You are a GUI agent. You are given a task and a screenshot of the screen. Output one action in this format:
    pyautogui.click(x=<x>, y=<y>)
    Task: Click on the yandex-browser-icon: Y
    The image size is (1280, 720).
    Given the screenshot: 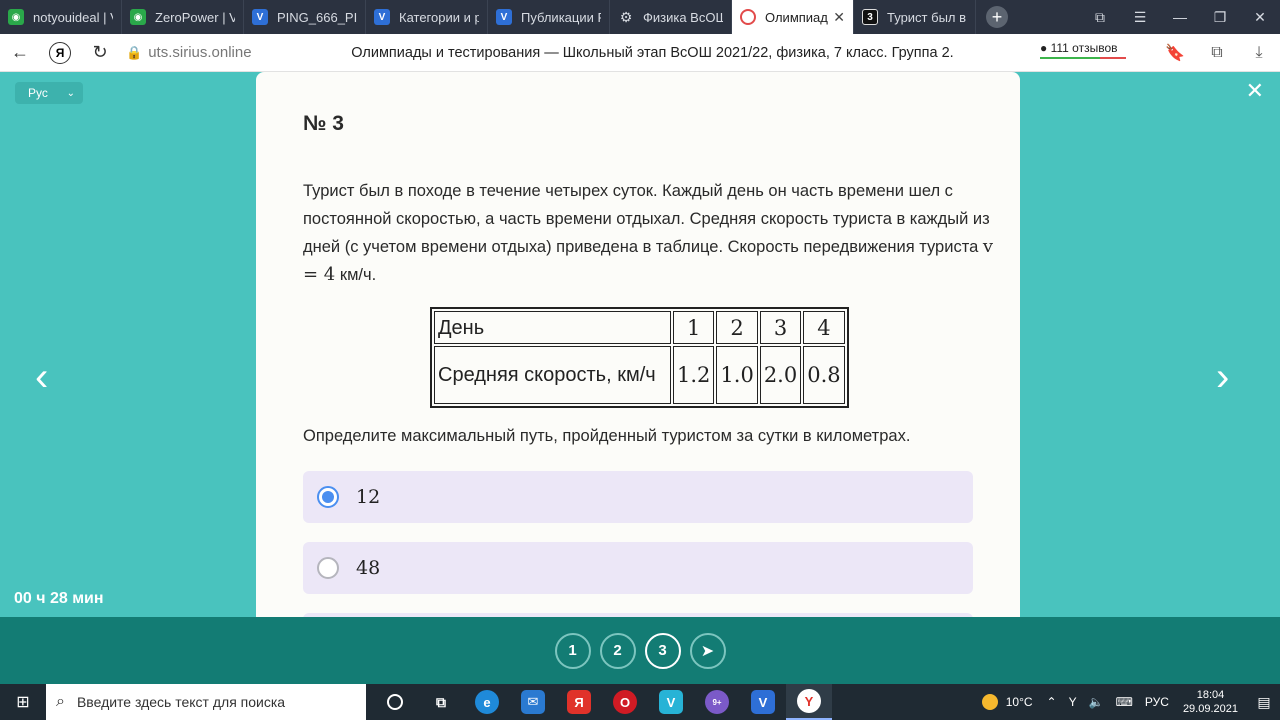 What is the action you would take?
    pyautogui.click(x=809, y=702)
    